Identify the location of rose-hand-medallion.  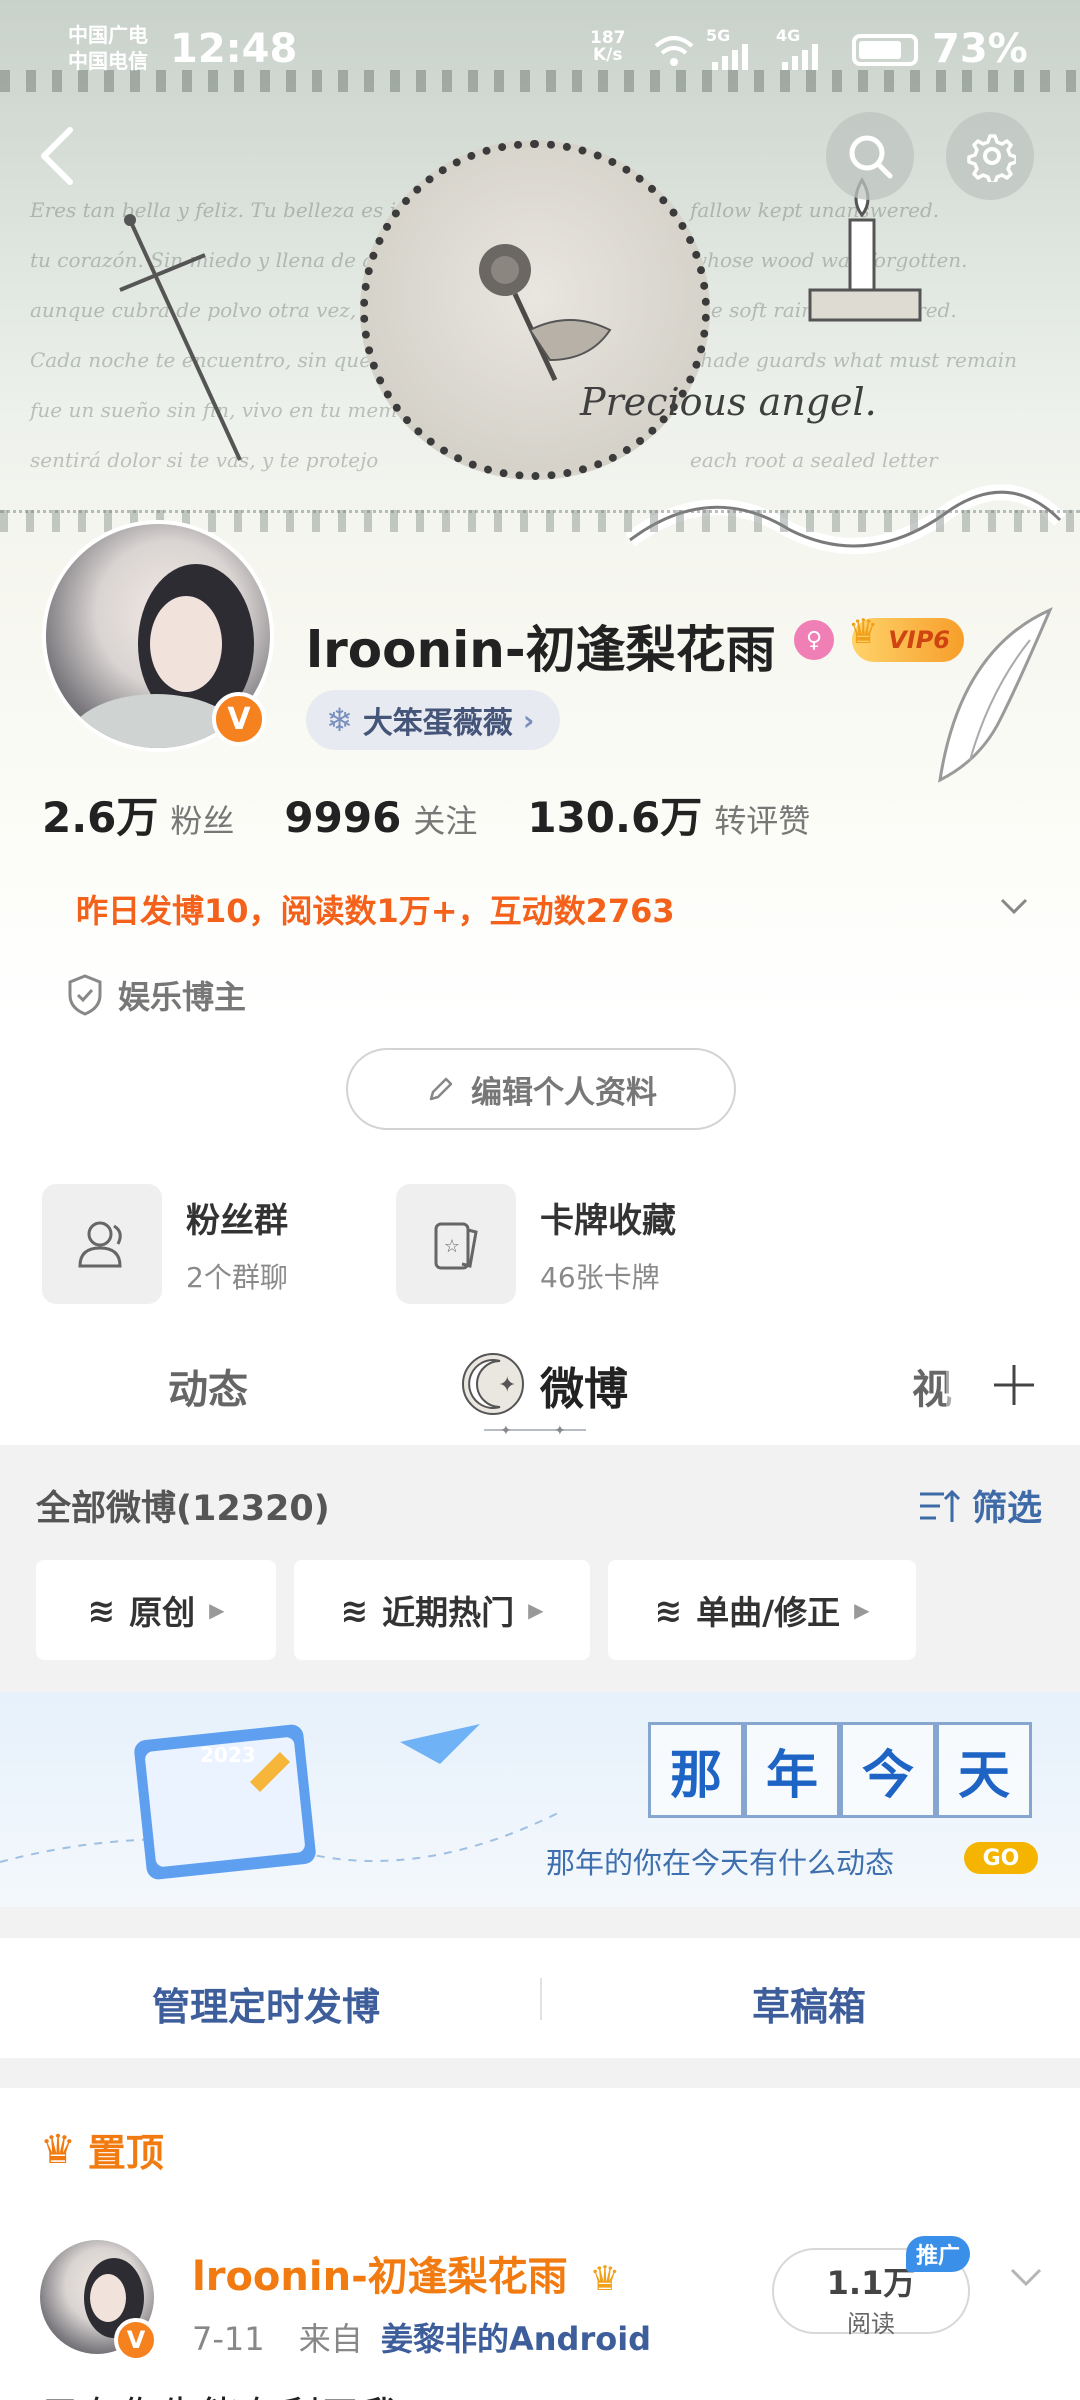
(535, 310).